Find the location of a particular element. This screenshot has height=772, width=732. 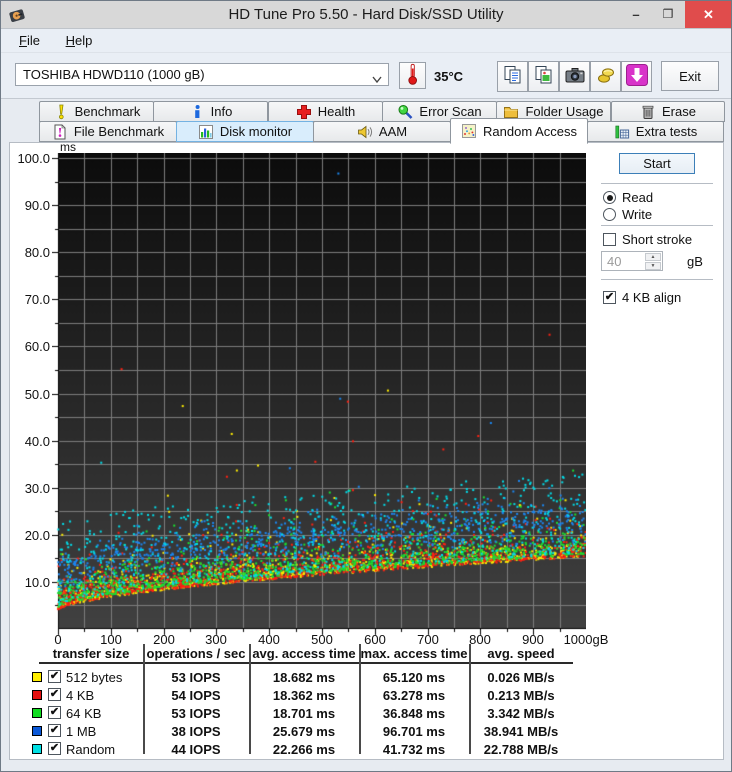

thermometer-icon is located at coordinates (412, 75).